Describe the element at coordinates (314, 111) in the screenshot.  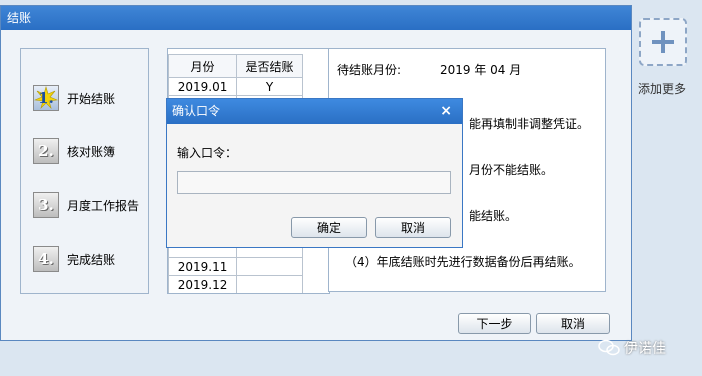
I see `password-dialog-title: 确认口令 ×` at that location.